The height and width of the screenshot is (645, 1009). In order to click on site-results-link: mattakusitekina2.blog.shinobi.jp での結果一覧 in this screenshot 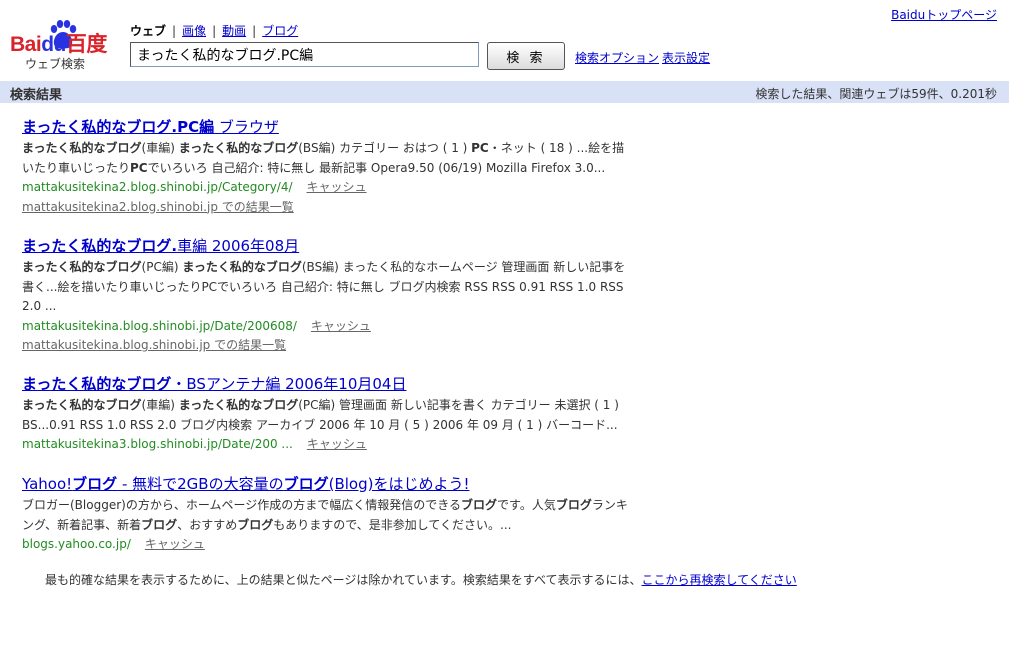, I will do `click(327, 207)`.